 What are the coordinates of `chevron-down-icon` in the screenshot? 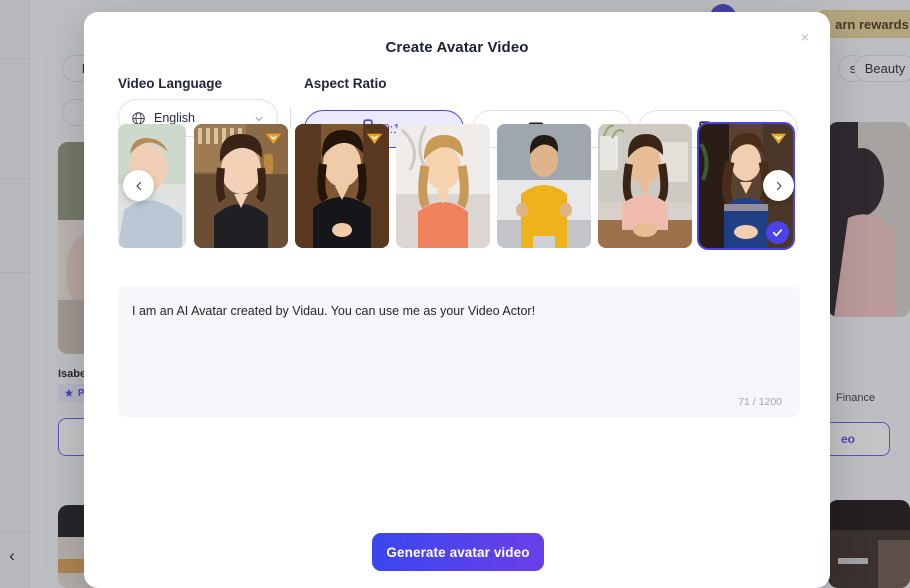 It's located at (259, 118).